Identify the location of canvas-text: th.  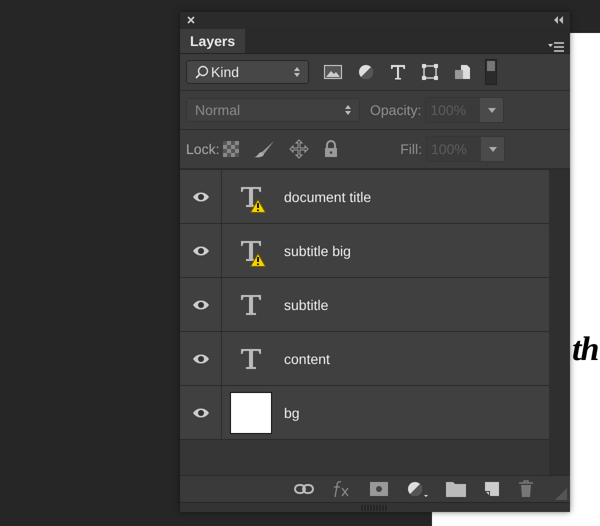
(585, 350).